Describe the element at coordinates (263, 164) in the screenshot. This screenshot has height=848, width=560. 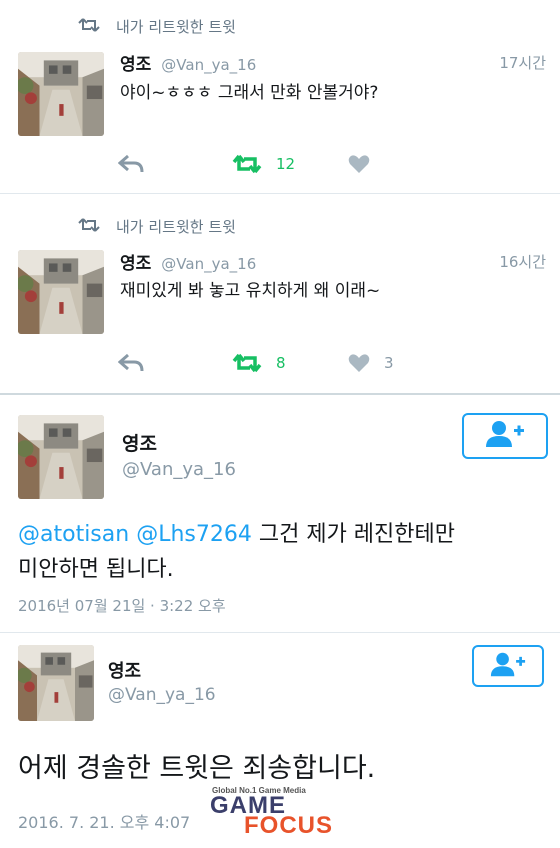
I see `retweet-button: 12` at that location.